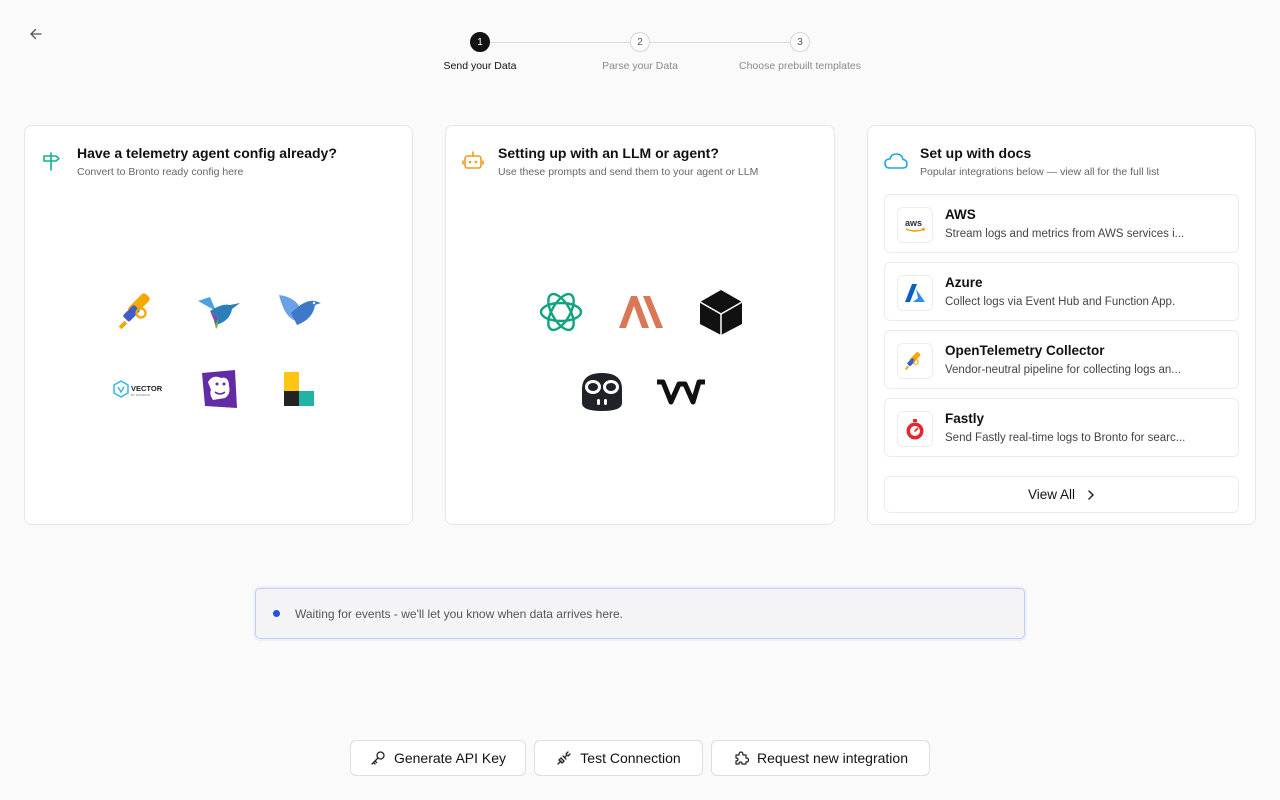  I want to click on step-send-data: 1 Send your Data, so click(480, 52).